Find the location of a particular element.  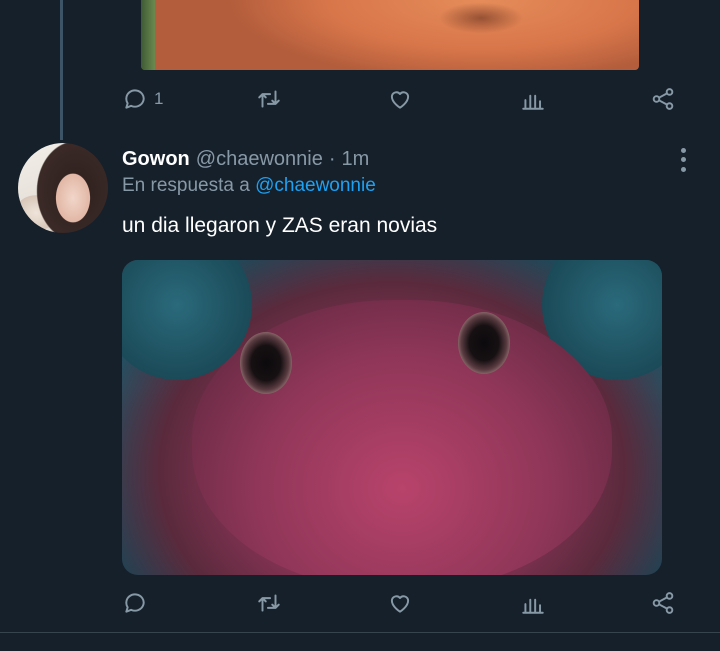

thread-connector-line is located at coordinates (61, 70).